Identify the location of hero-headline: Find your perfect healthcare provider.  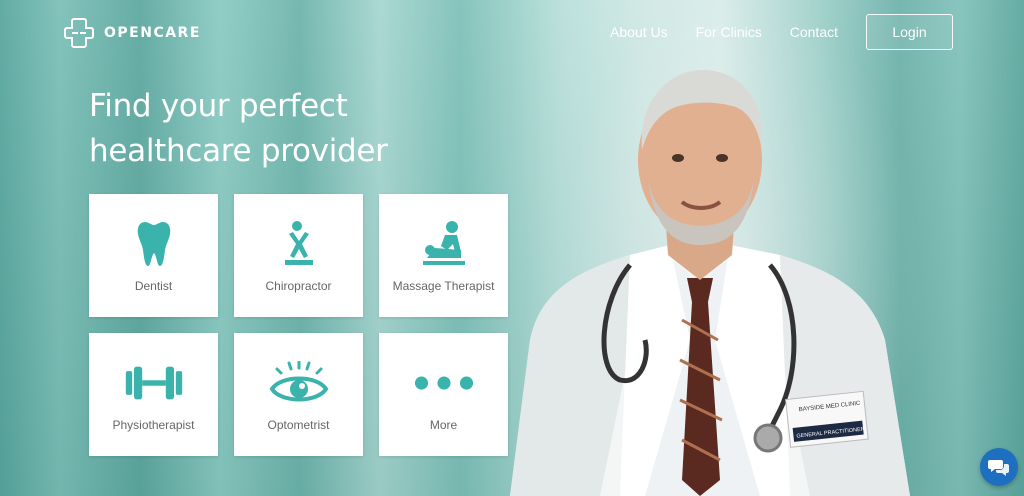
(269, 129).